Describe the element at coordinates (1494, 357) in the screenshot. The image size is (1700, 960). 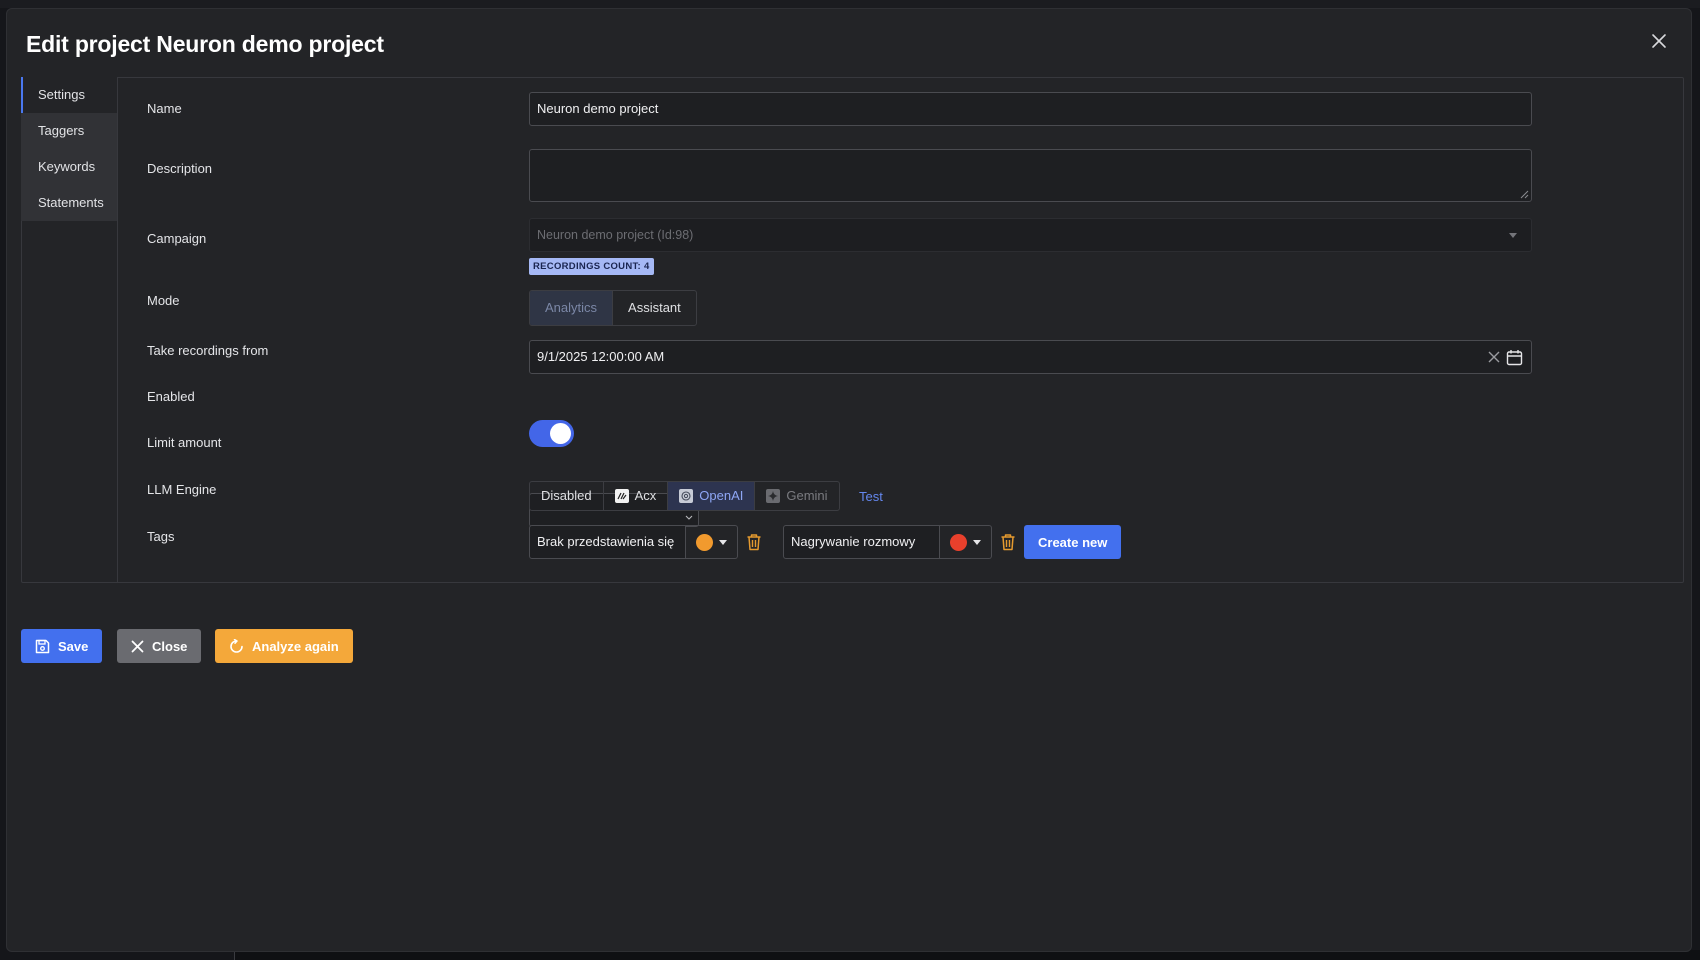
I see `clear-icon` at that location.